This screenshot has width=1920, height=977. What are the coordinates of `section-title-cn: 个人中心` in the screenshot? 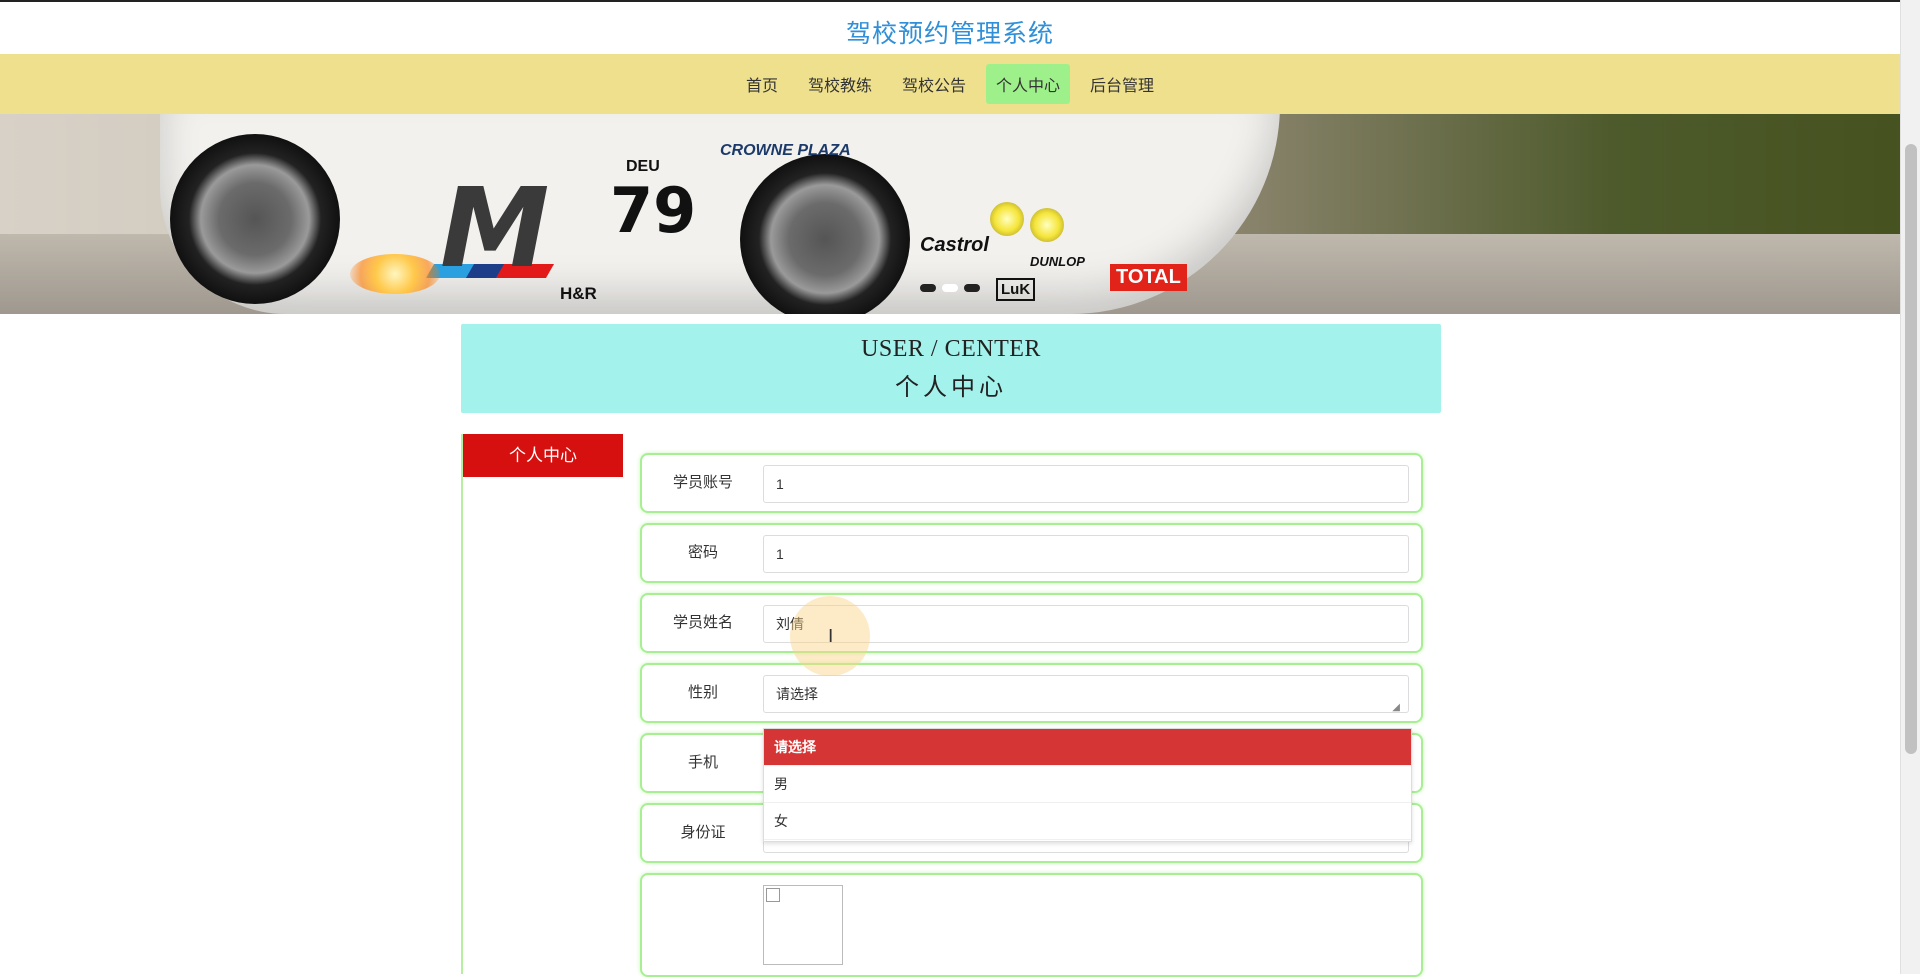 It's located at (951, 388).